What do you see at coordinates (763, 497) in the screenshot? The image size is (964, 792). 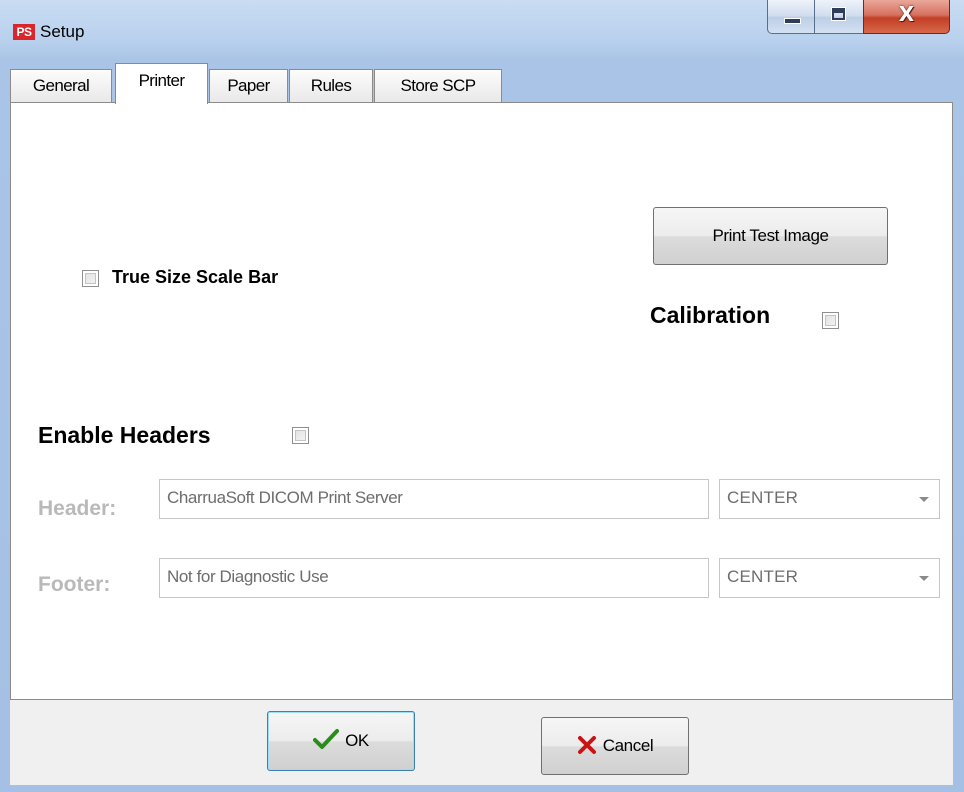 I see `header-alignment-value: CENTER` at bounding box center [763, 497].